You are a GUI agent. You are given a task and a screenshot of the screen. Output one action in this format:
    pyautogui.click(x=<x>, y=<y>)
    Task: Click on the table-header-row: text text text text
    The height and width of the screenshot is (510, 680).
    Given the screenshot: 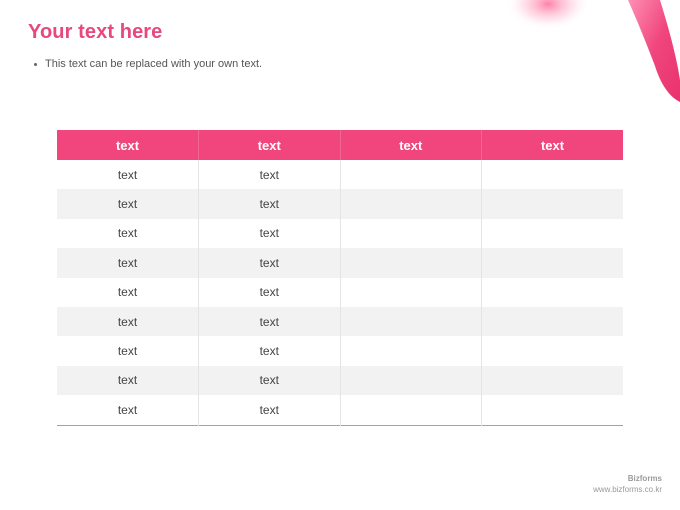 What is the action you would take?
    pyautogui.click(x=340, y=145)
    